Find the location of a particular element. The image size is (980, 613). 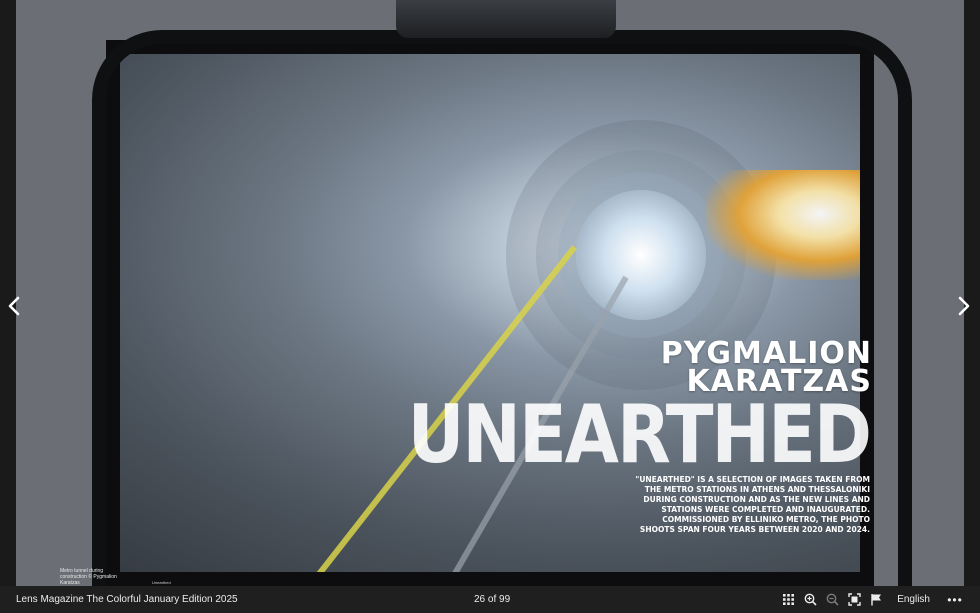

more-options-button: ••• is located at coordinates (955, 600).